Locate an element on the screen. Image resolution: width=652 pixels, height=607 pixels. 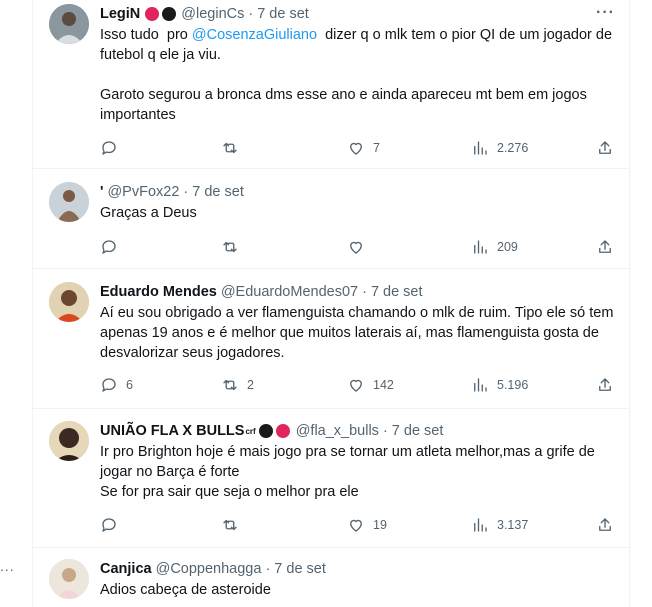
like-count: 142 is located at coordinates (383, 385).